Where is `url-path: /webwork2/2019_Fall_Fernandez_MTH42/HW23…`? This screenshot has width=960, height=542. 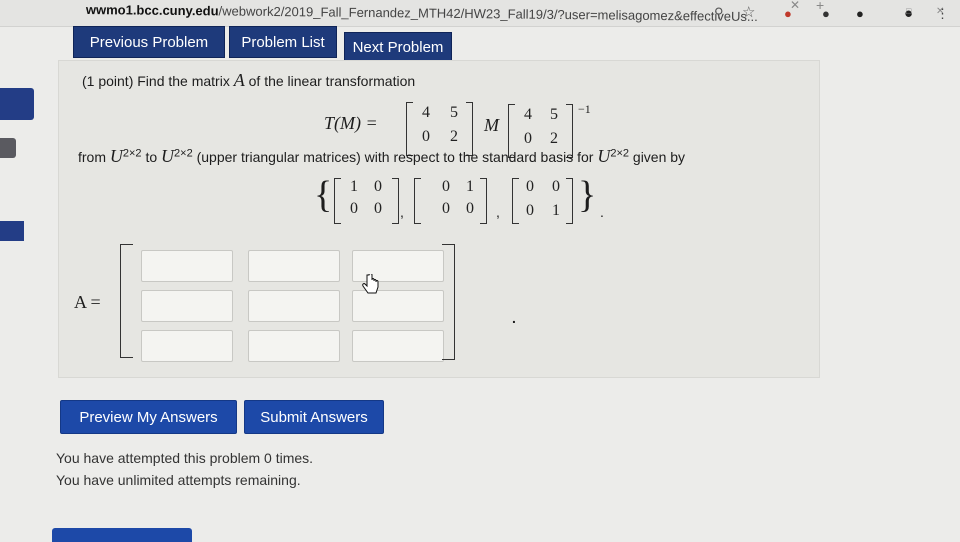
url-path: /webwork2/2019_Fall_Fernandez_MTH42/HW23… is located at coordinates (488, 14).